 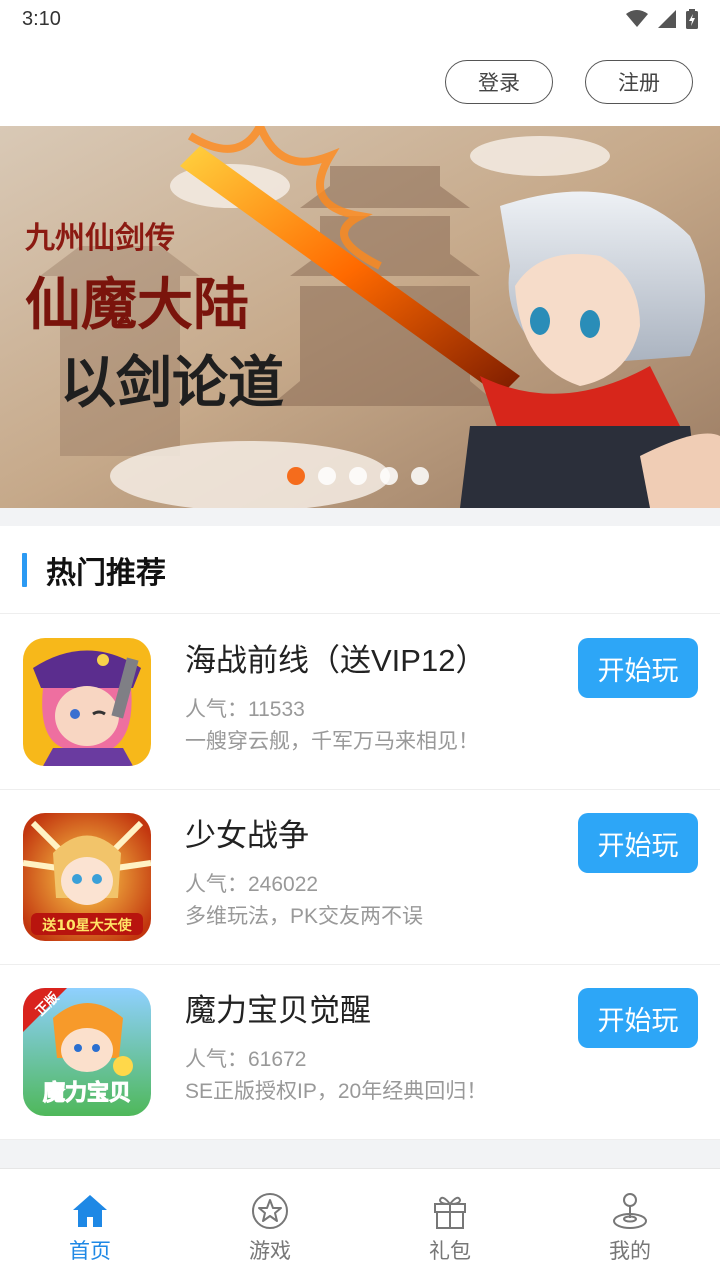 I want to click on tab-label: 礼包, so click(x=450, y=1251).